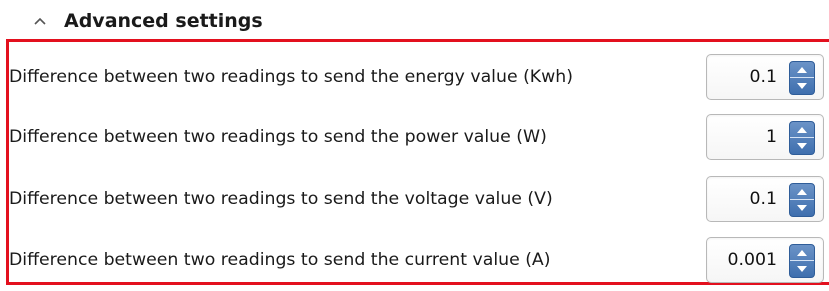  What do you see at coordinates (744, 77) in the screenshot?
I see `energy-value-input` at bounding box center [744, 77].